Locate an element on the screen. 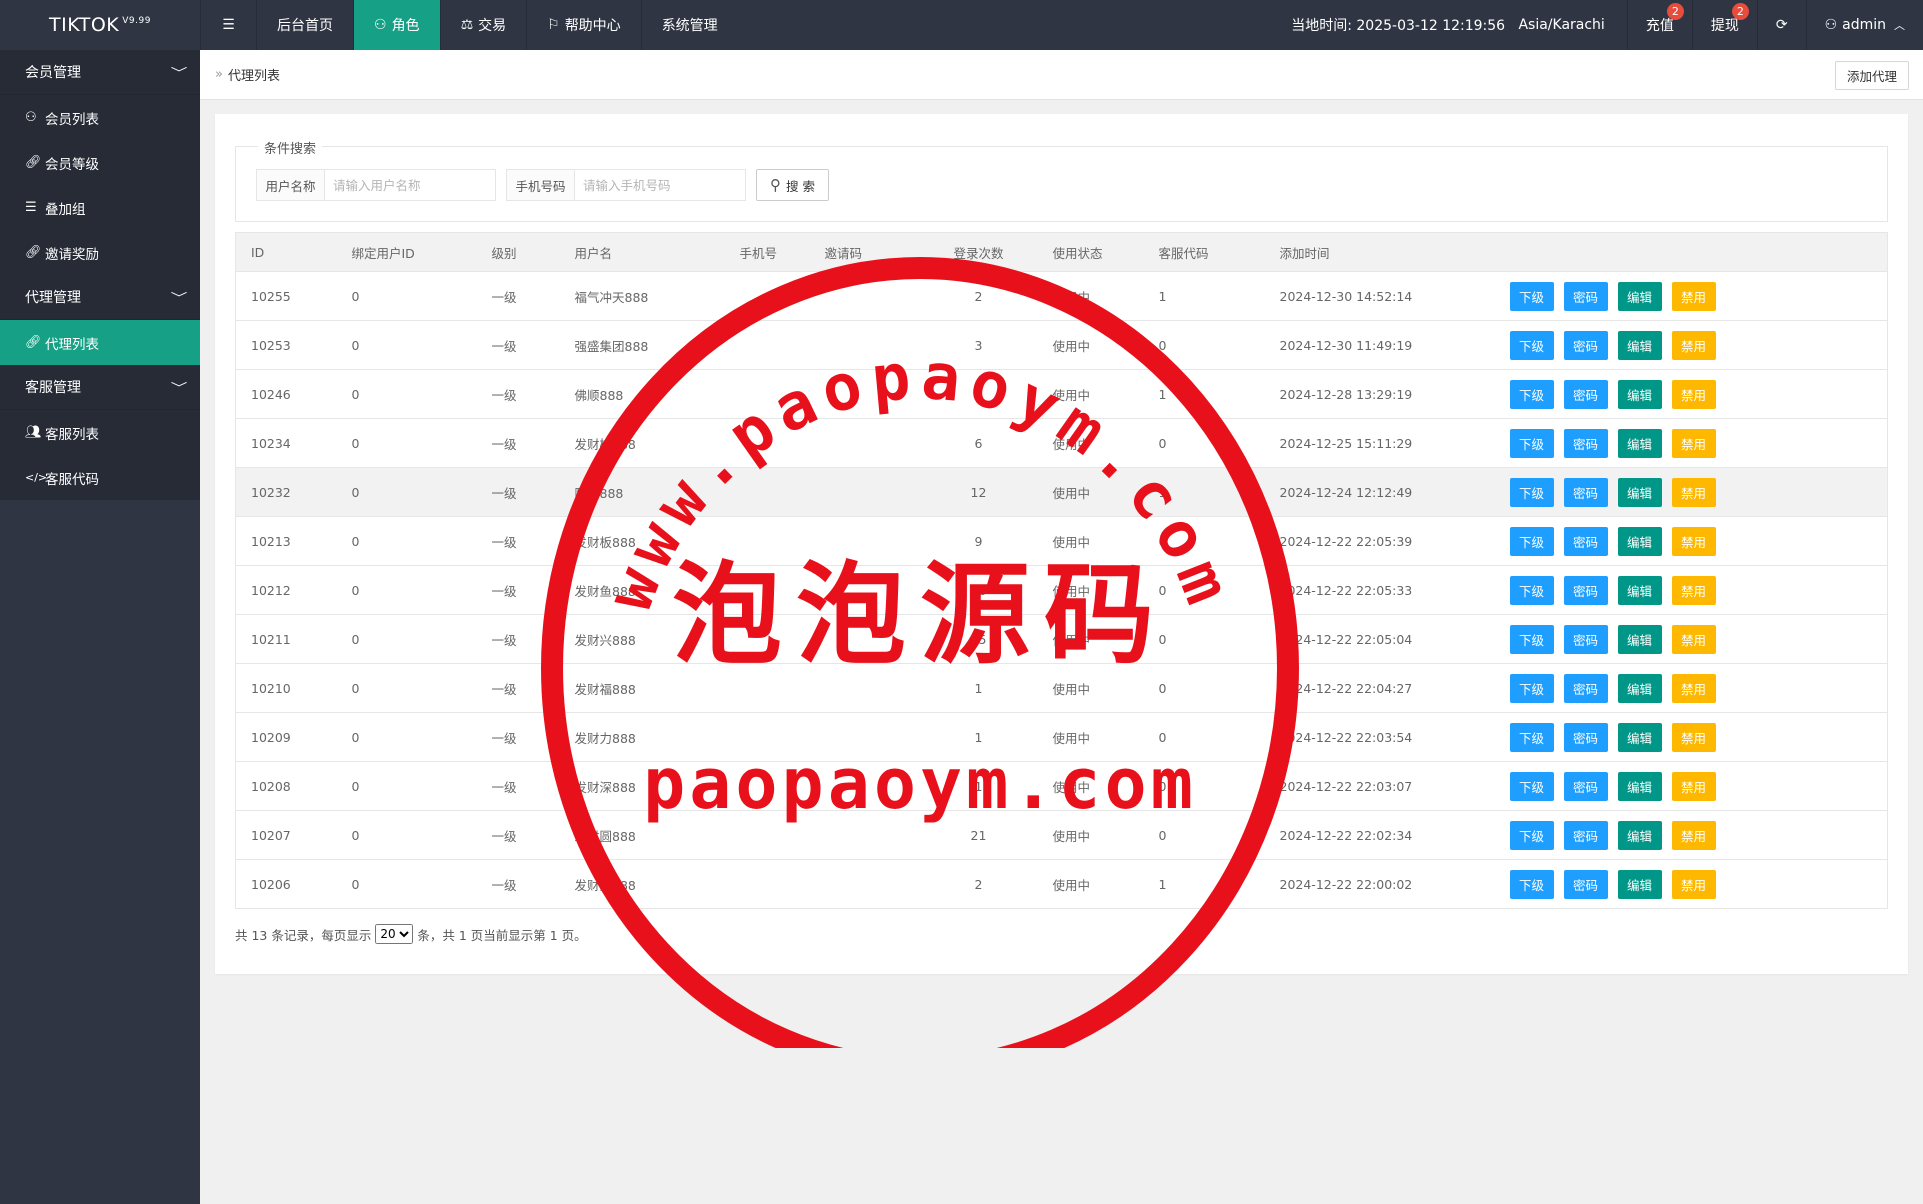 This screenshot has width=1923, height=1204. cell-actions: 下级 密码 编辑 禁用 is located at coordinates (1691, 786).